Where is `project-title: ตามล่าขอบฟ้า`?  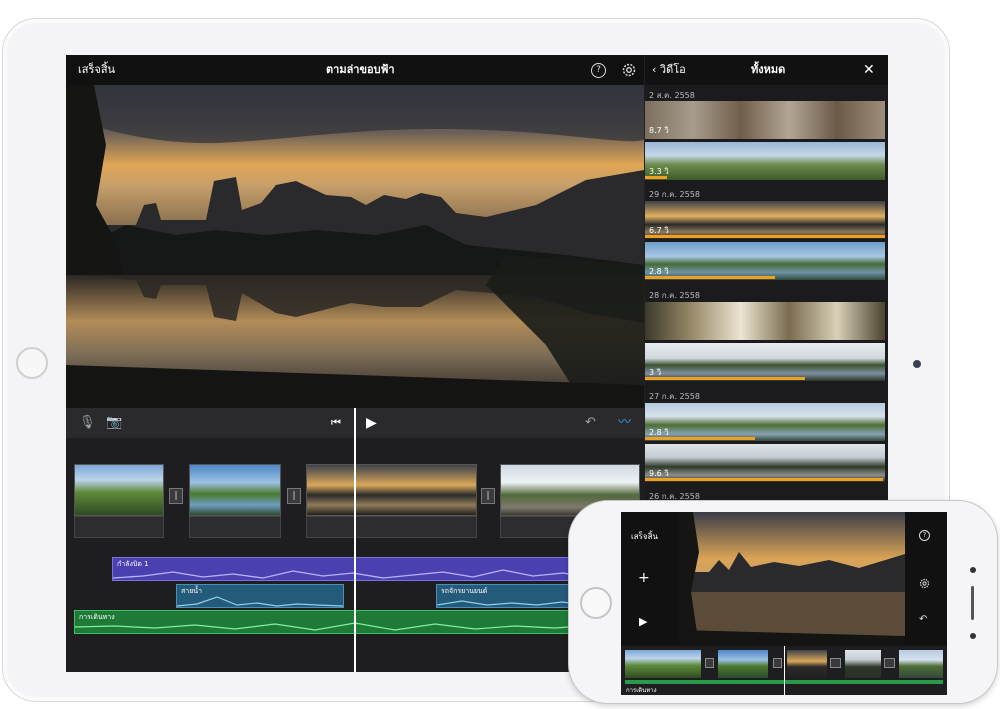 project-title: ตามล่าขอบฟ้า is located at coordinates (360, 69).